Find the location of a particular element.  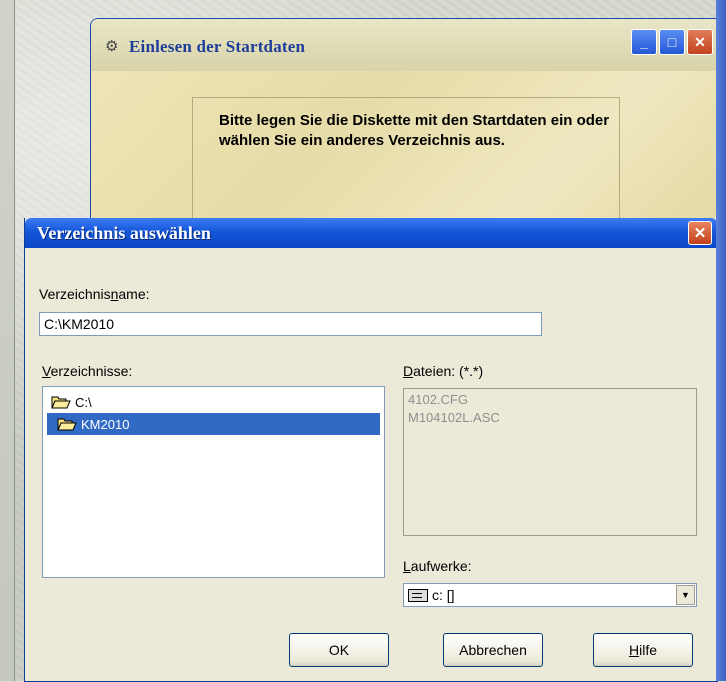

background-window-title: Einlesen der Startdaten is located at coordinates (217, 46).